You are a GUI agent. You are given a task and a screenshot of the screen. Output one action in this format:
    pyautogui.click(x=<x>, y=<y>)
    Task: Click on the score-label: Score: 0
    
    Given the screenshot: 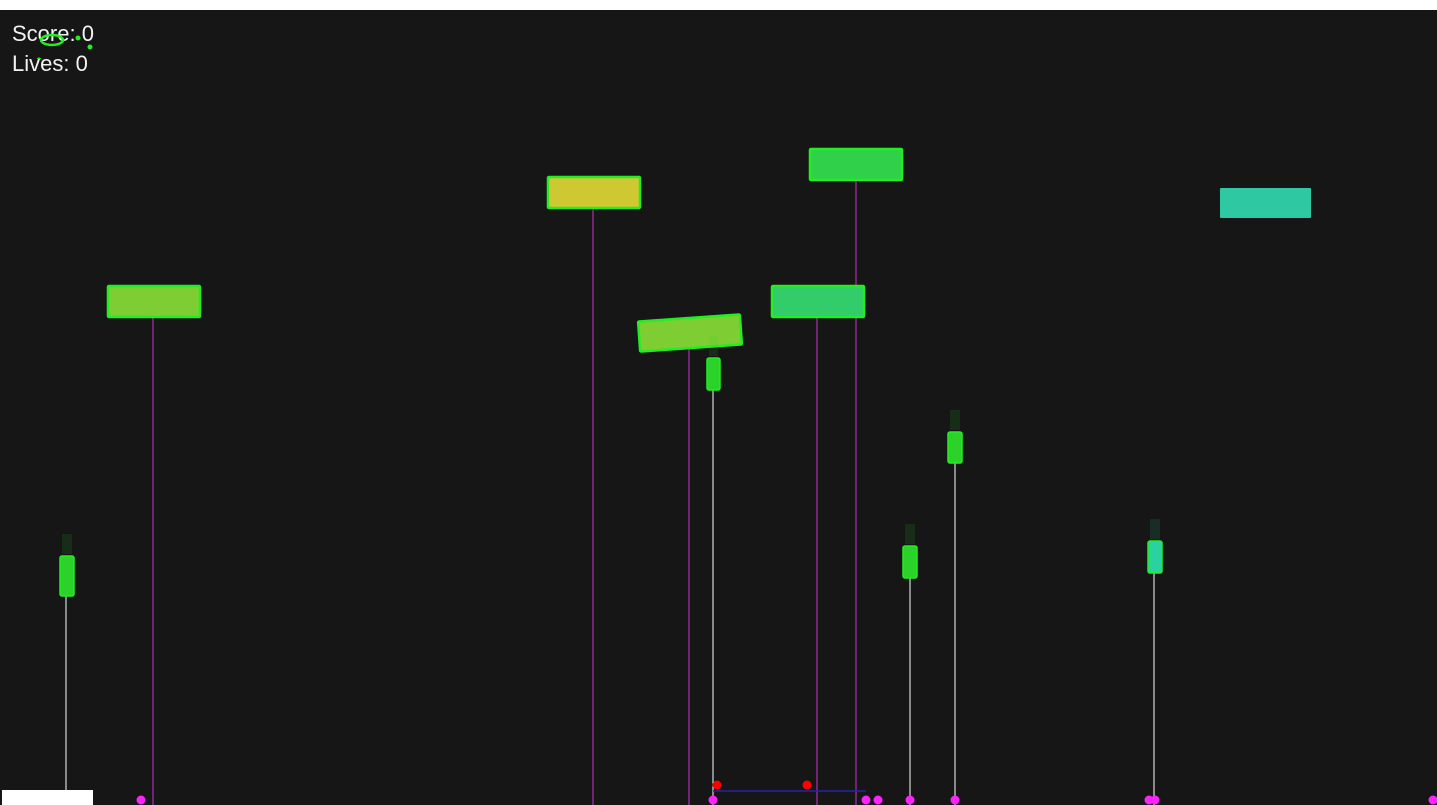 What is the action you would take?
    pyautogui.click(x=53, y=33)
    